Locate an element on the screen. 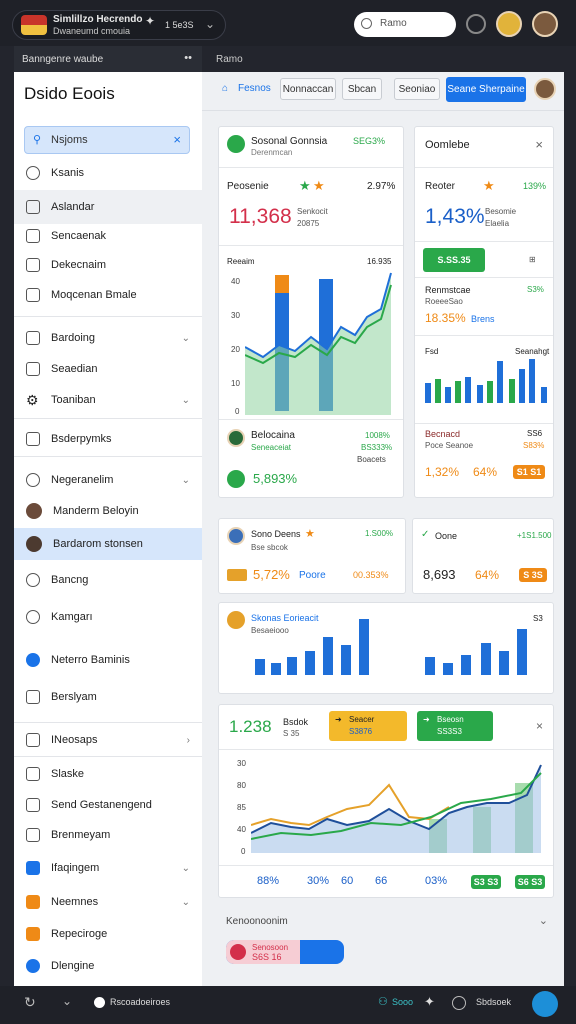 The height and width of the screenshot is (1024, 576). stat-pill: ➜ Seacer S3876 is located at coordinates (368, 726).